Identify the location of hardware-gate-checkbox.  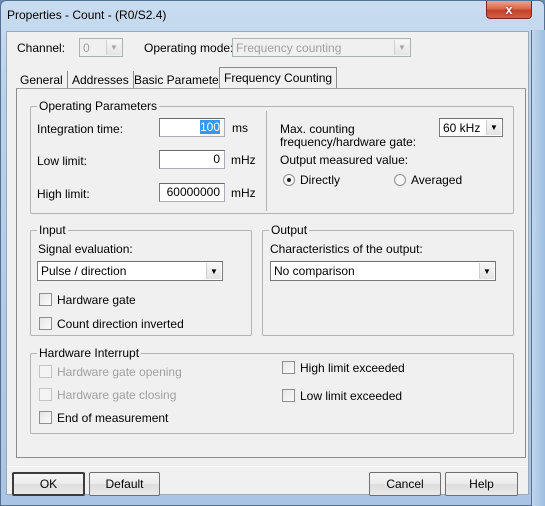
(45, 299).